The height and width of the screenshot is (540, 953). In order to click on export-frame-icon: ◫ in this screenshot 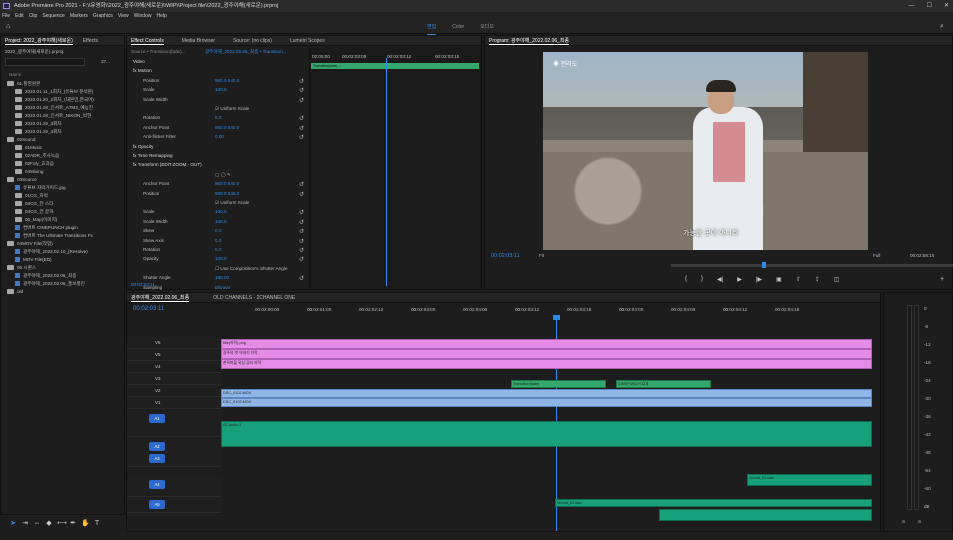, I will do `click(837, 279)`.